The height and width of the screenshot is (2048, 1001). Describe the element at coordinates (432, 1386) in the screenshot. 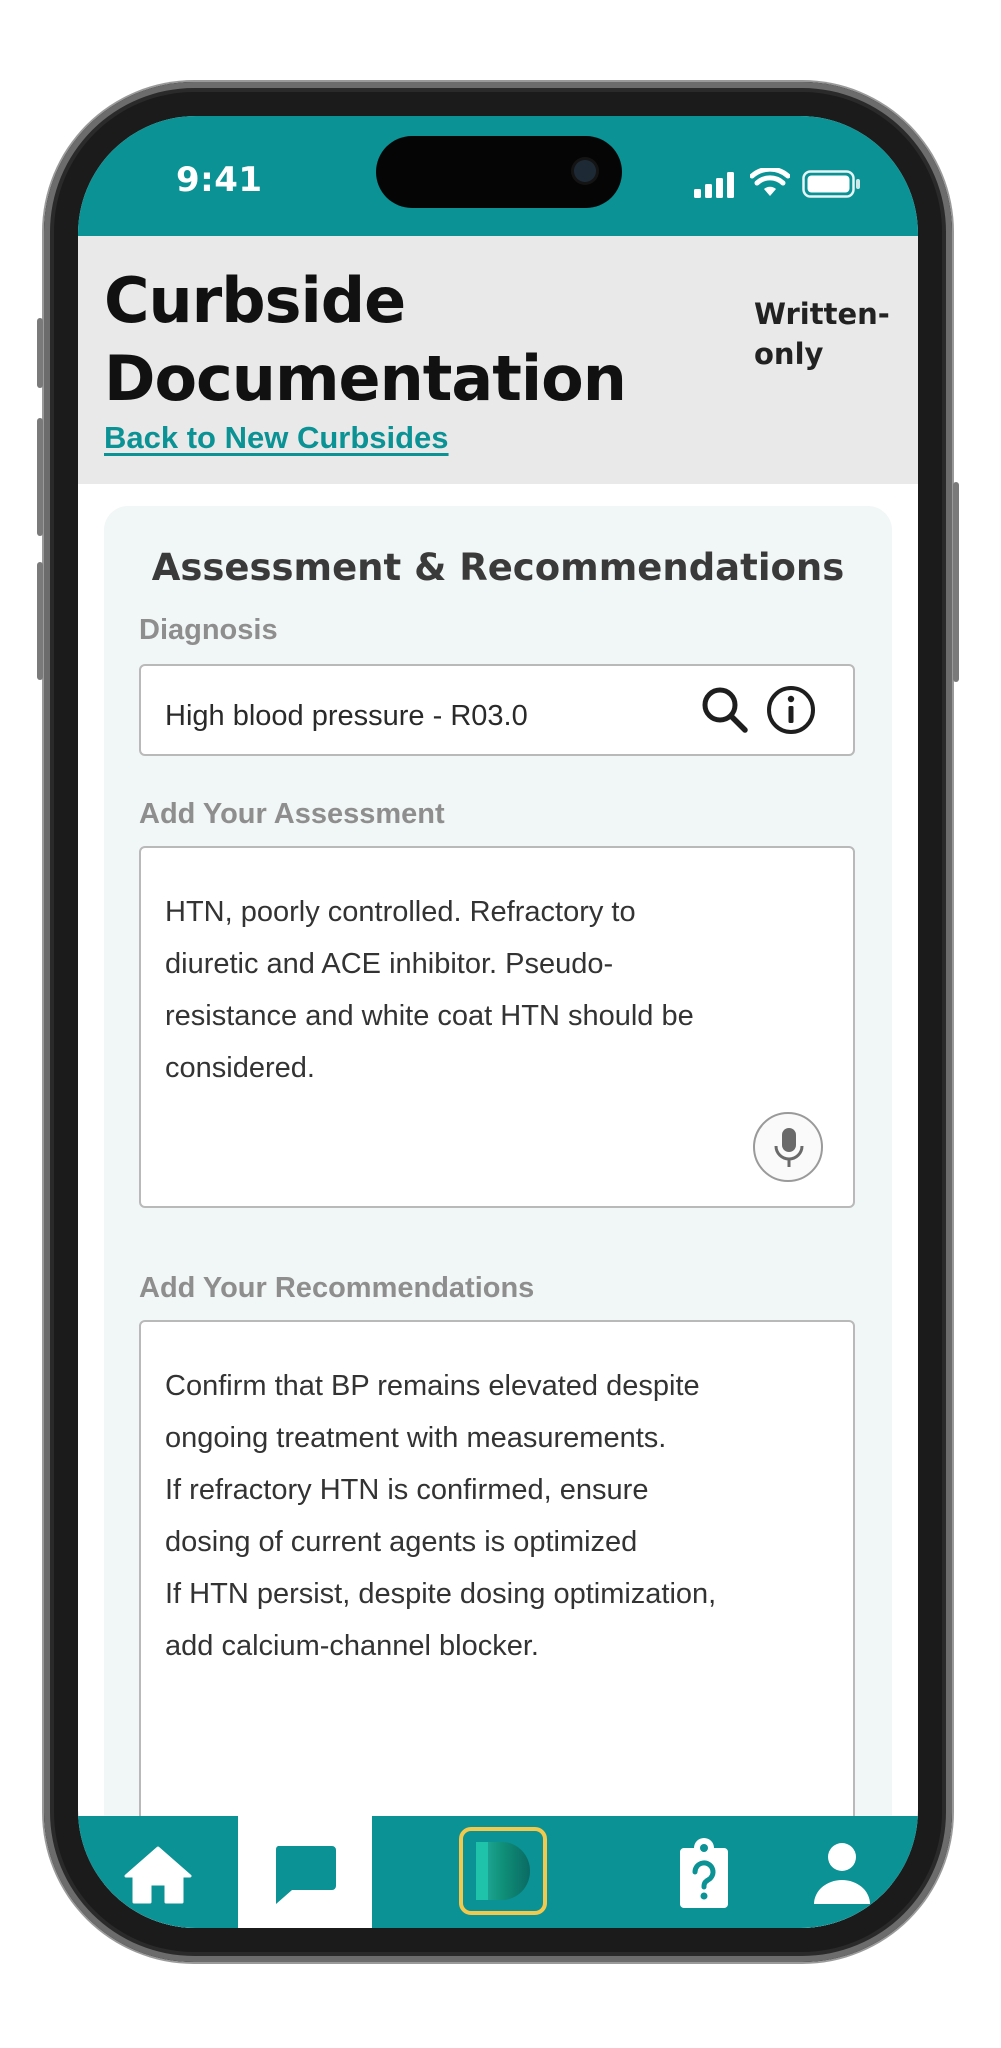

I see `recommendation-line: Confirm that BP remains elevated despite` at that location.